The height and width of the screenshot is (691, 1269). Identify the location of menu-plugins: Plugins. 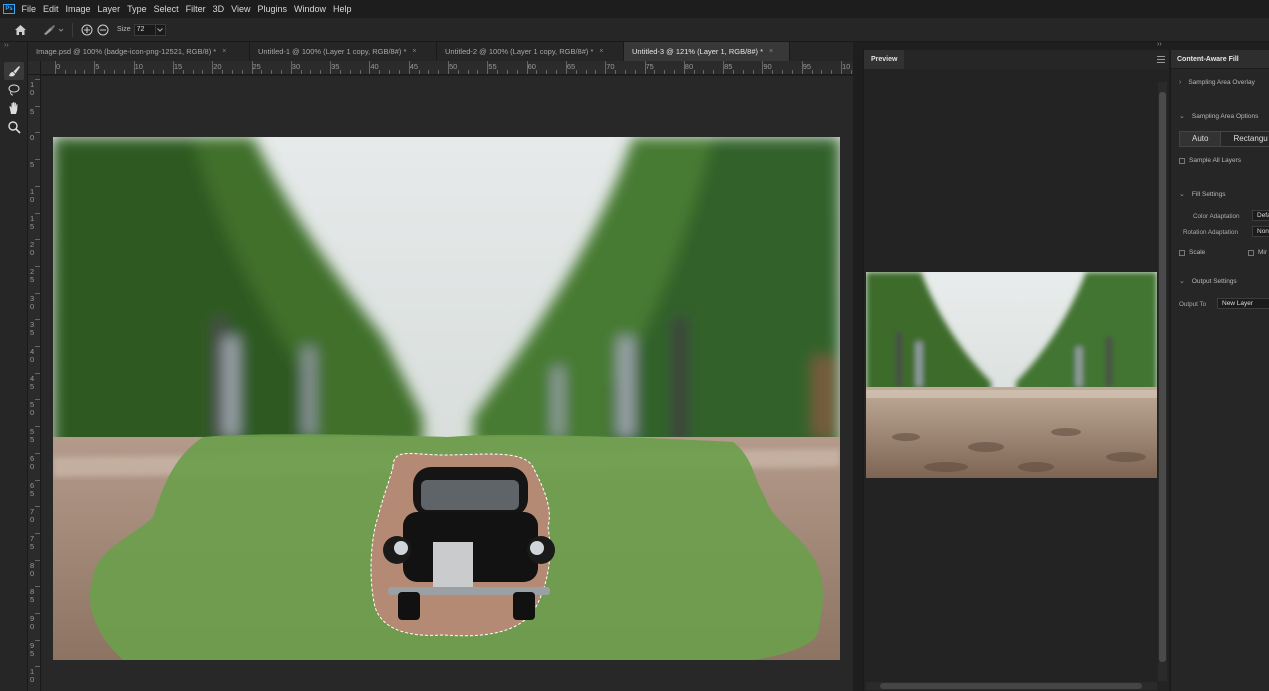
(272, 9).